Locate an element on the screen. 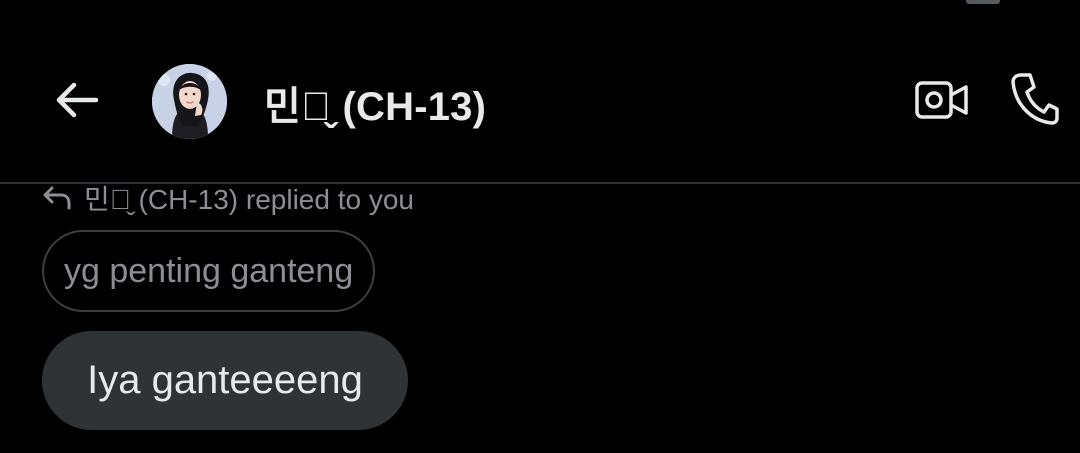  avatar is located at coordinates (189, 101).